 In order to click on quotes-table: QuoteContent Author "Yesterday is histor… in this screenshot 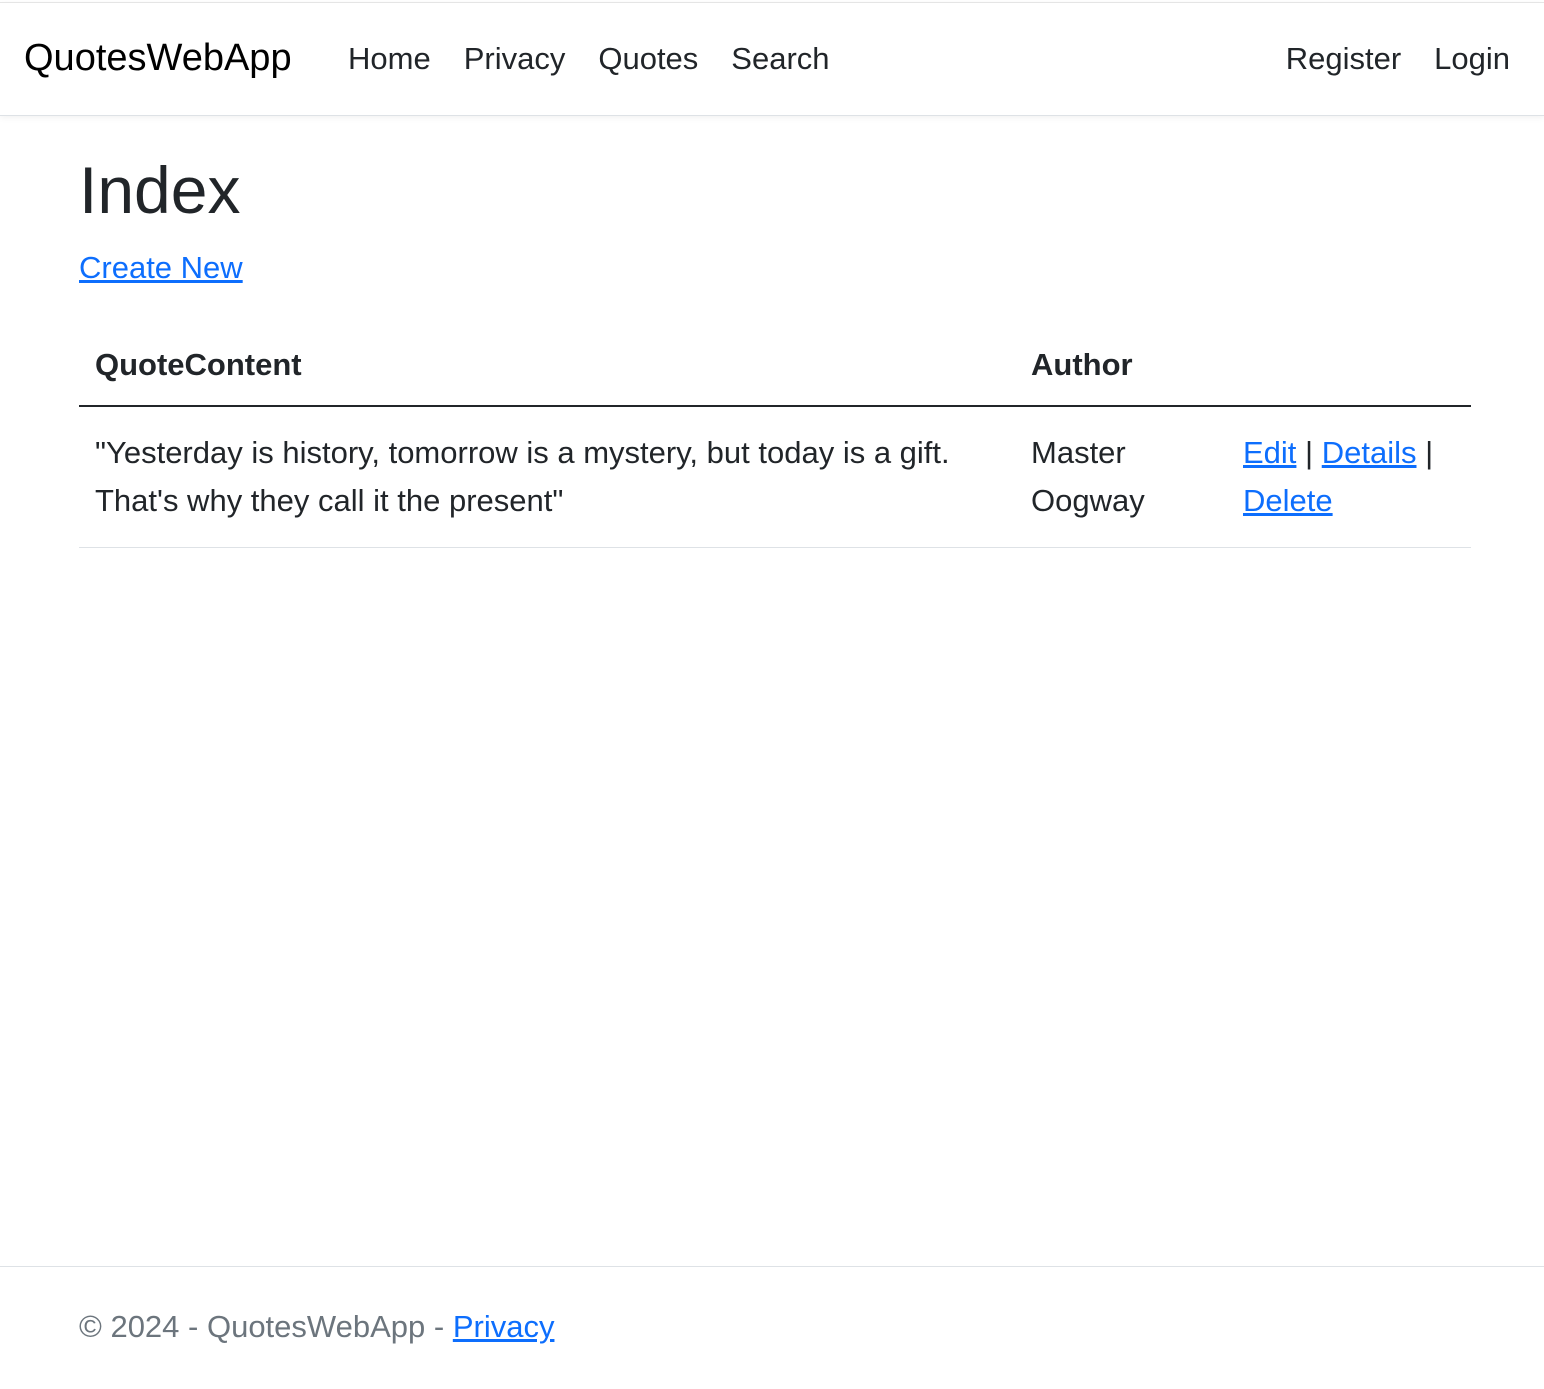, I will do `click(775, 436)`.